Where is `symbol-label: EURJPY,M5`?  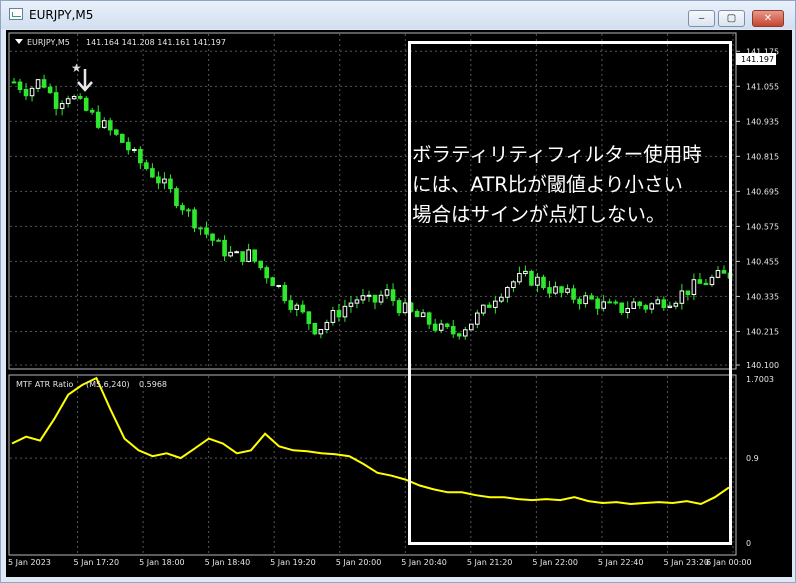
symbol-label: EURJPY,M5 is located at coordinates (48, 42).